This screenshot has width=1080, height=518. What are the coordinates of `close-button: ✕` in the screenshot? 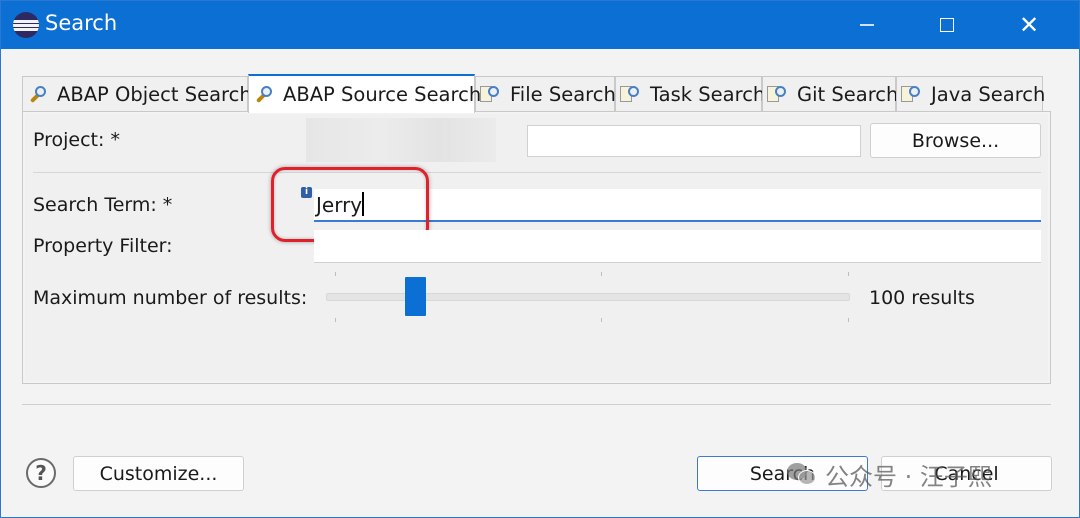 It's located at (1029, 25).